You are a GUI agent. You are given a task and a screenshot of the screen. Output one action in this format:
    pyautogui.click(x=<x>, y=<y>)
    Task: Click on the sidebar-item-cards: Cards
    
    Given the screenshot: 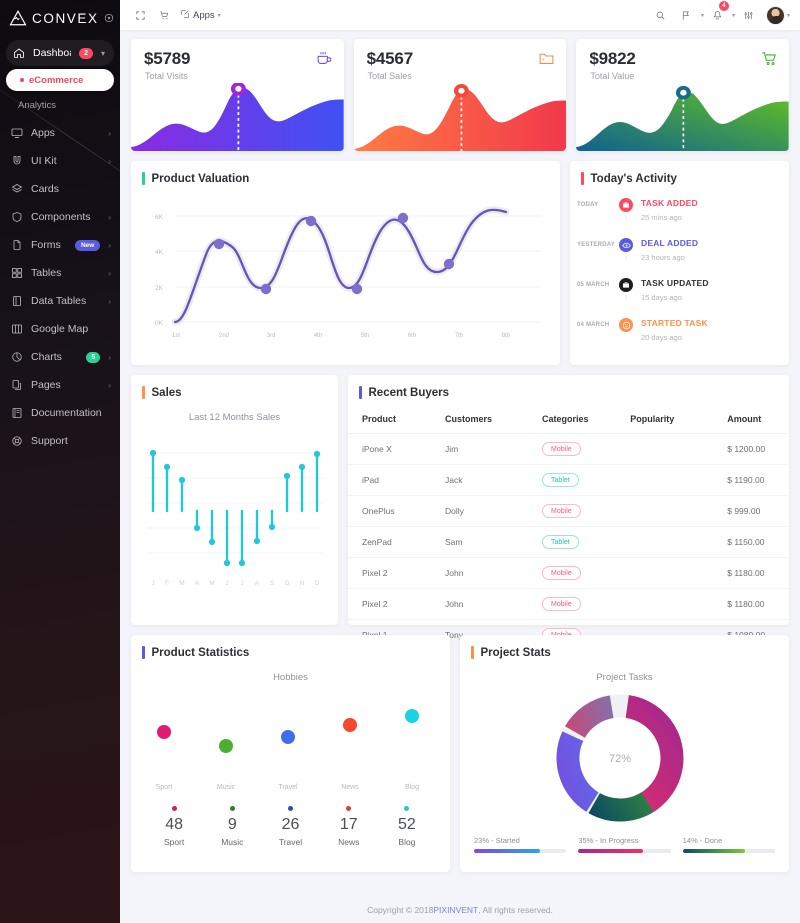 What is the action you would take?
    pyautogui.click(x=60, y=189)
    